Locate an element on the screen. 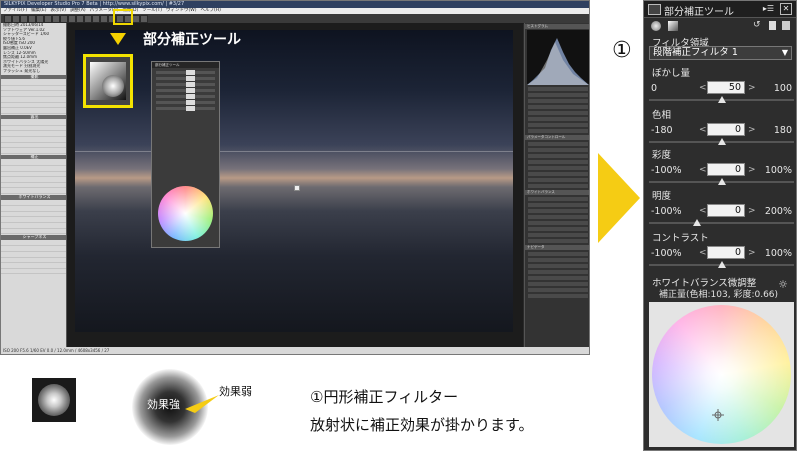 The height and width of the screenshot is (451, 799). delete-icon is located at coordinates (786, 25).